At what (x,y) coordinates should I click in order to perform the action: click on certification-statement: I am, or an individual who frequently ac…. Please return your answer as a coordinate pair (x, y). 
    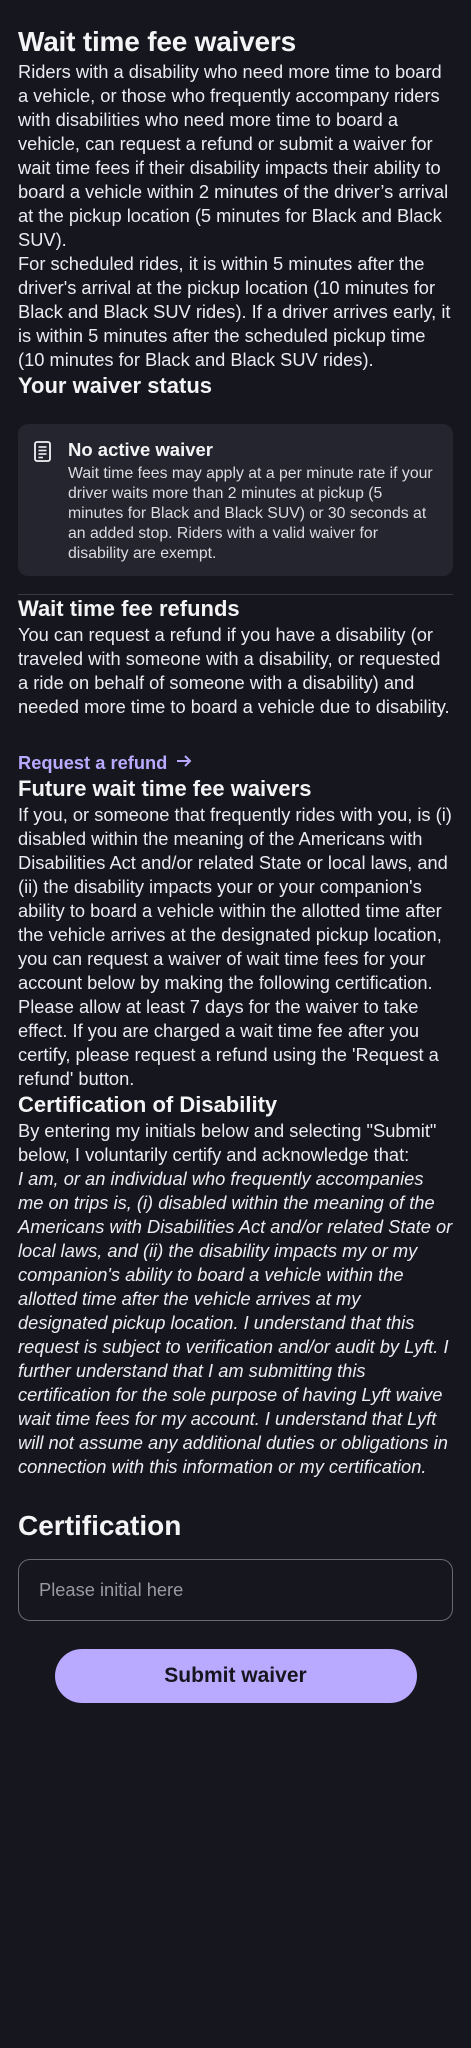
    Looking at the image, I should click on (235, 1322).